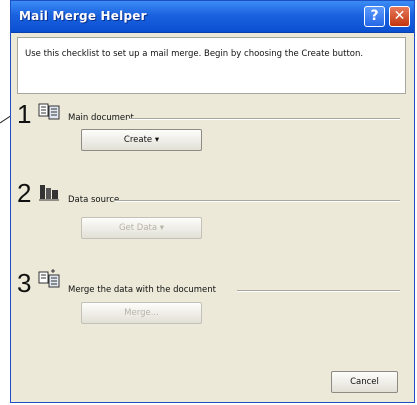 This screenshot has height=405, width=417. I want to click on close-button: ✕, so click(399, 16).